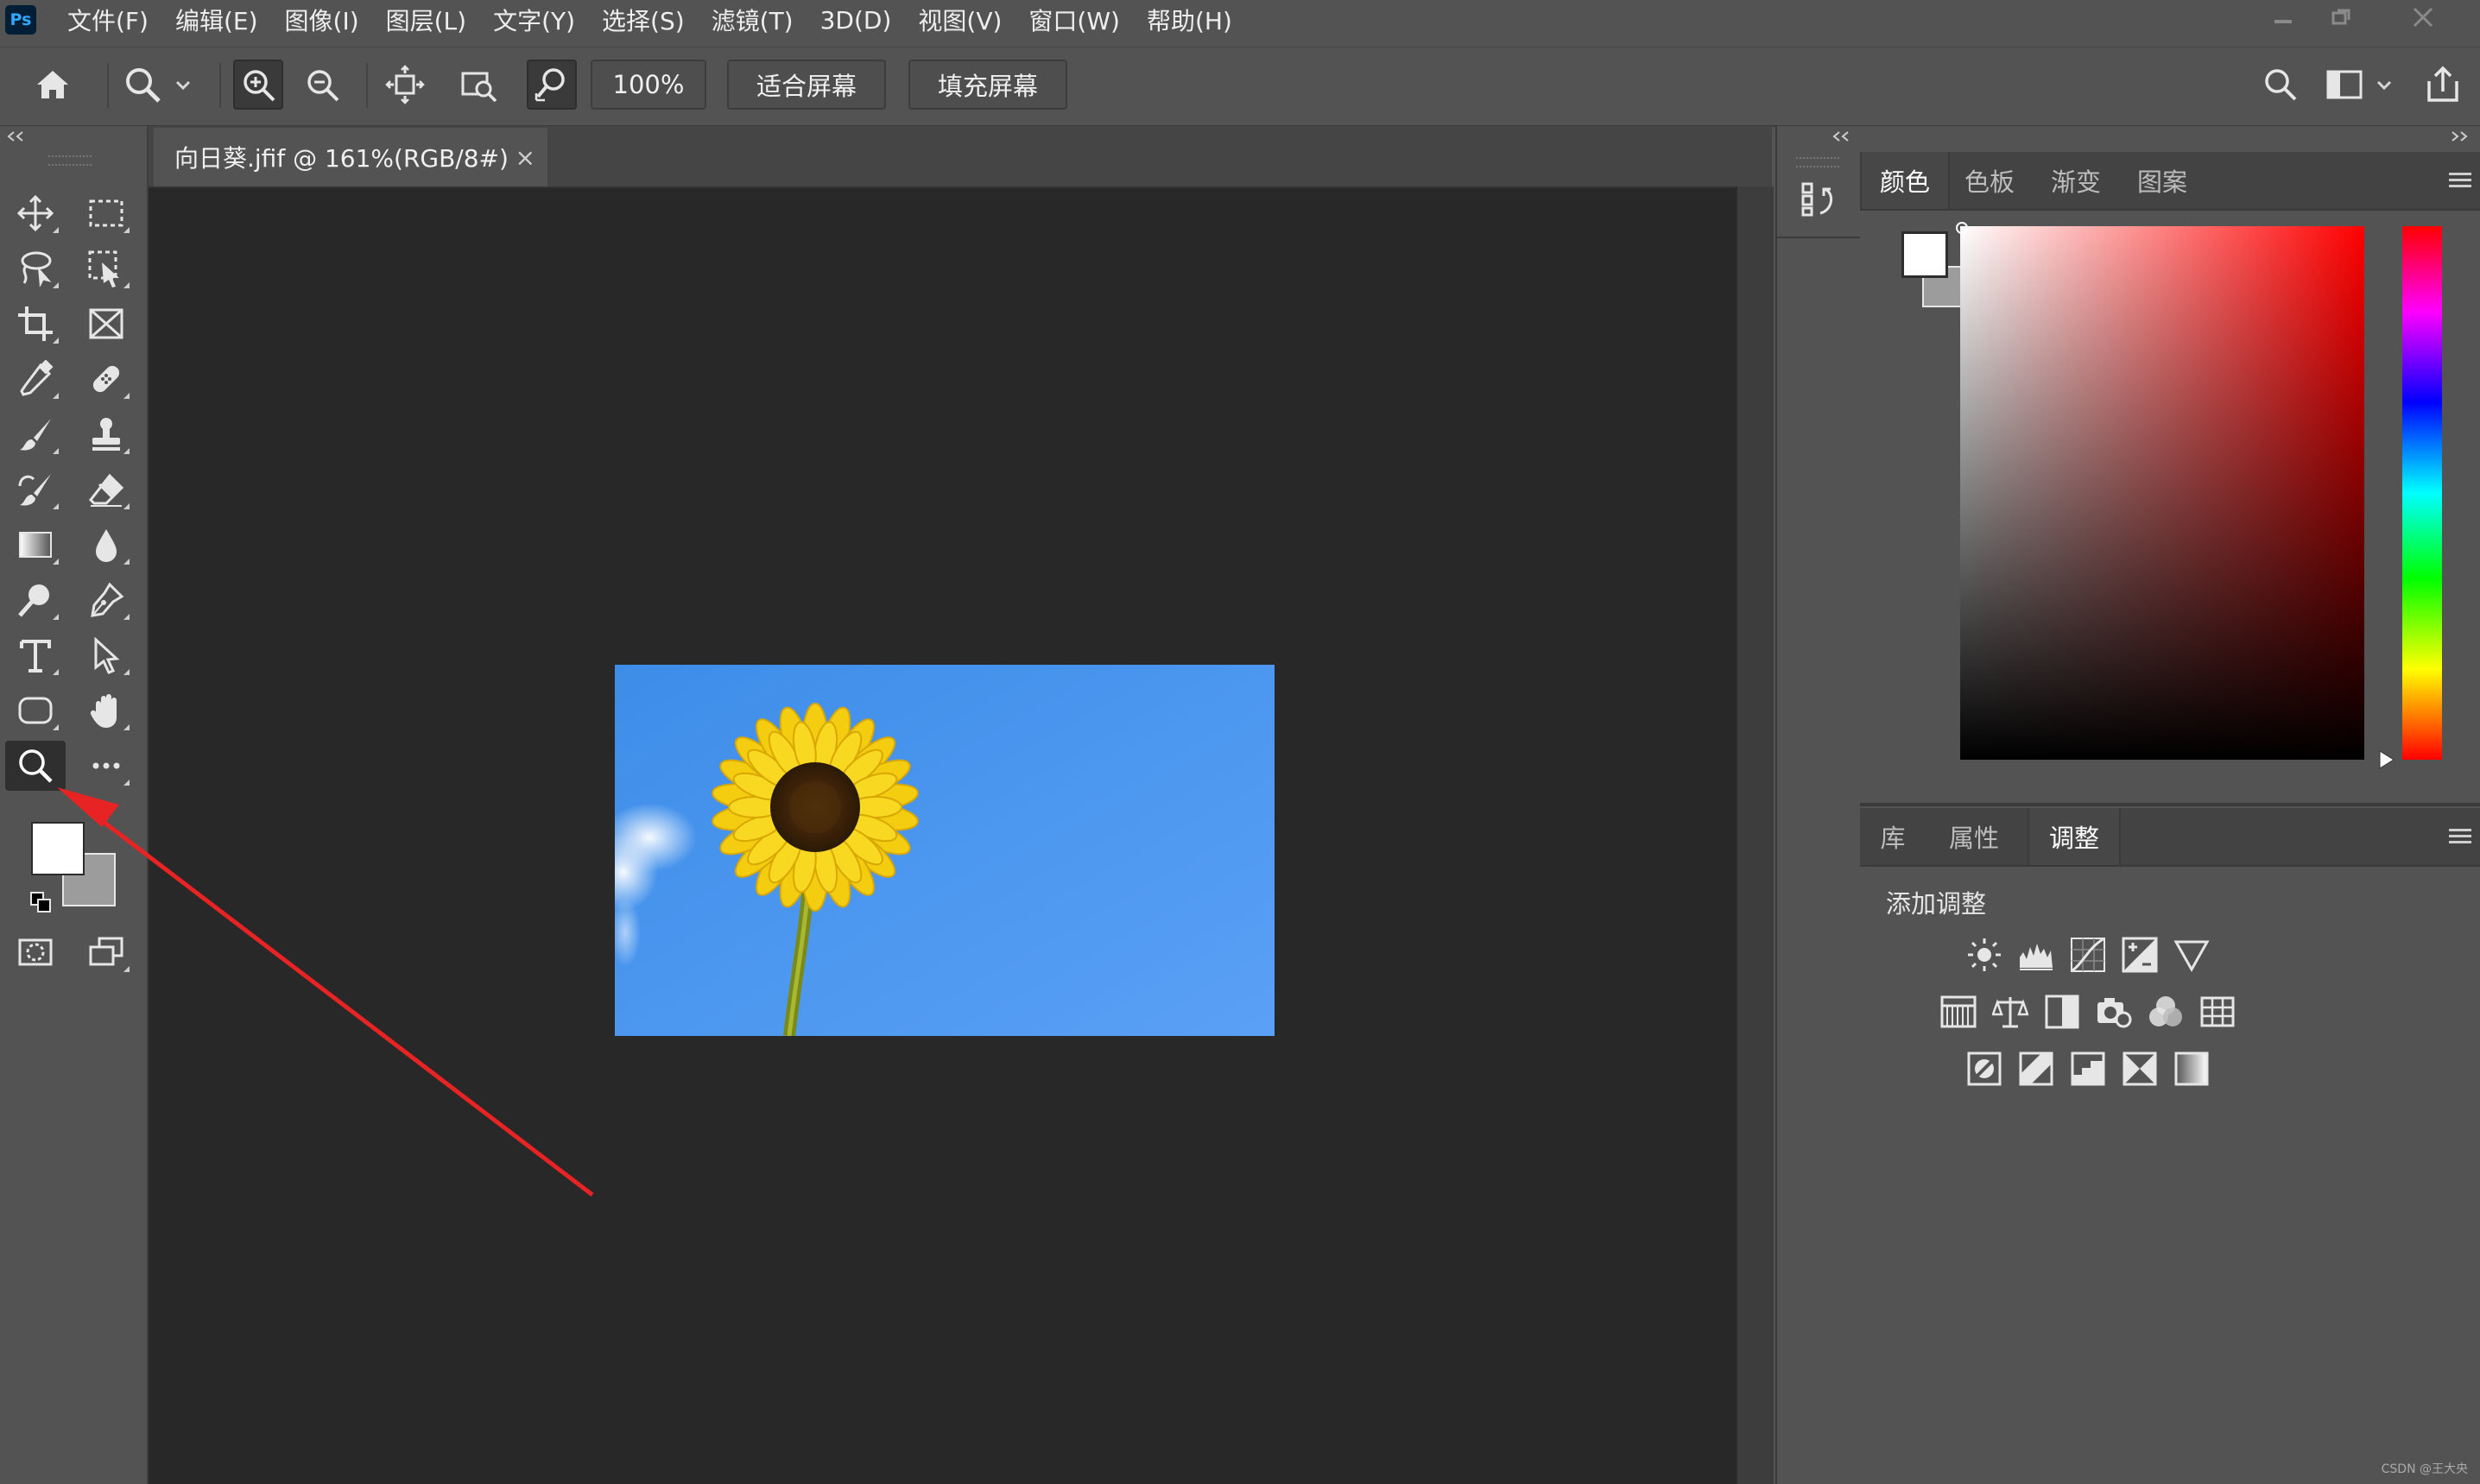  Describe the element at coordinates (525, 157) in the screenshot. I see `close-tab-button: ×` at that location.